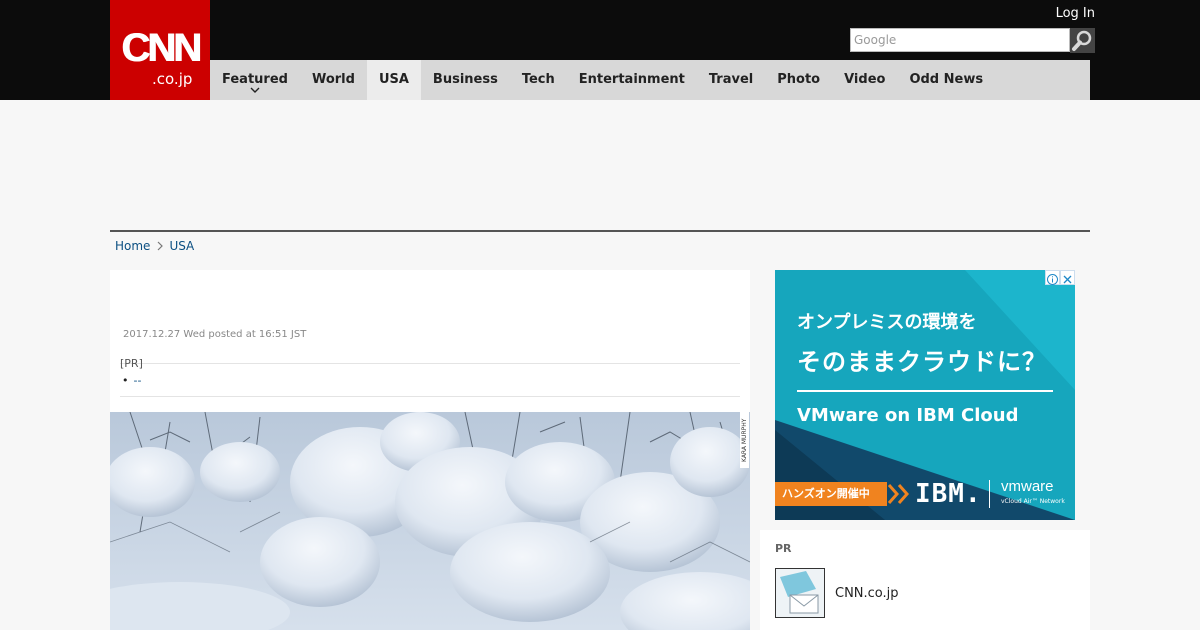  I want to click on nav-item-featured: Featured, so click(255, 80).